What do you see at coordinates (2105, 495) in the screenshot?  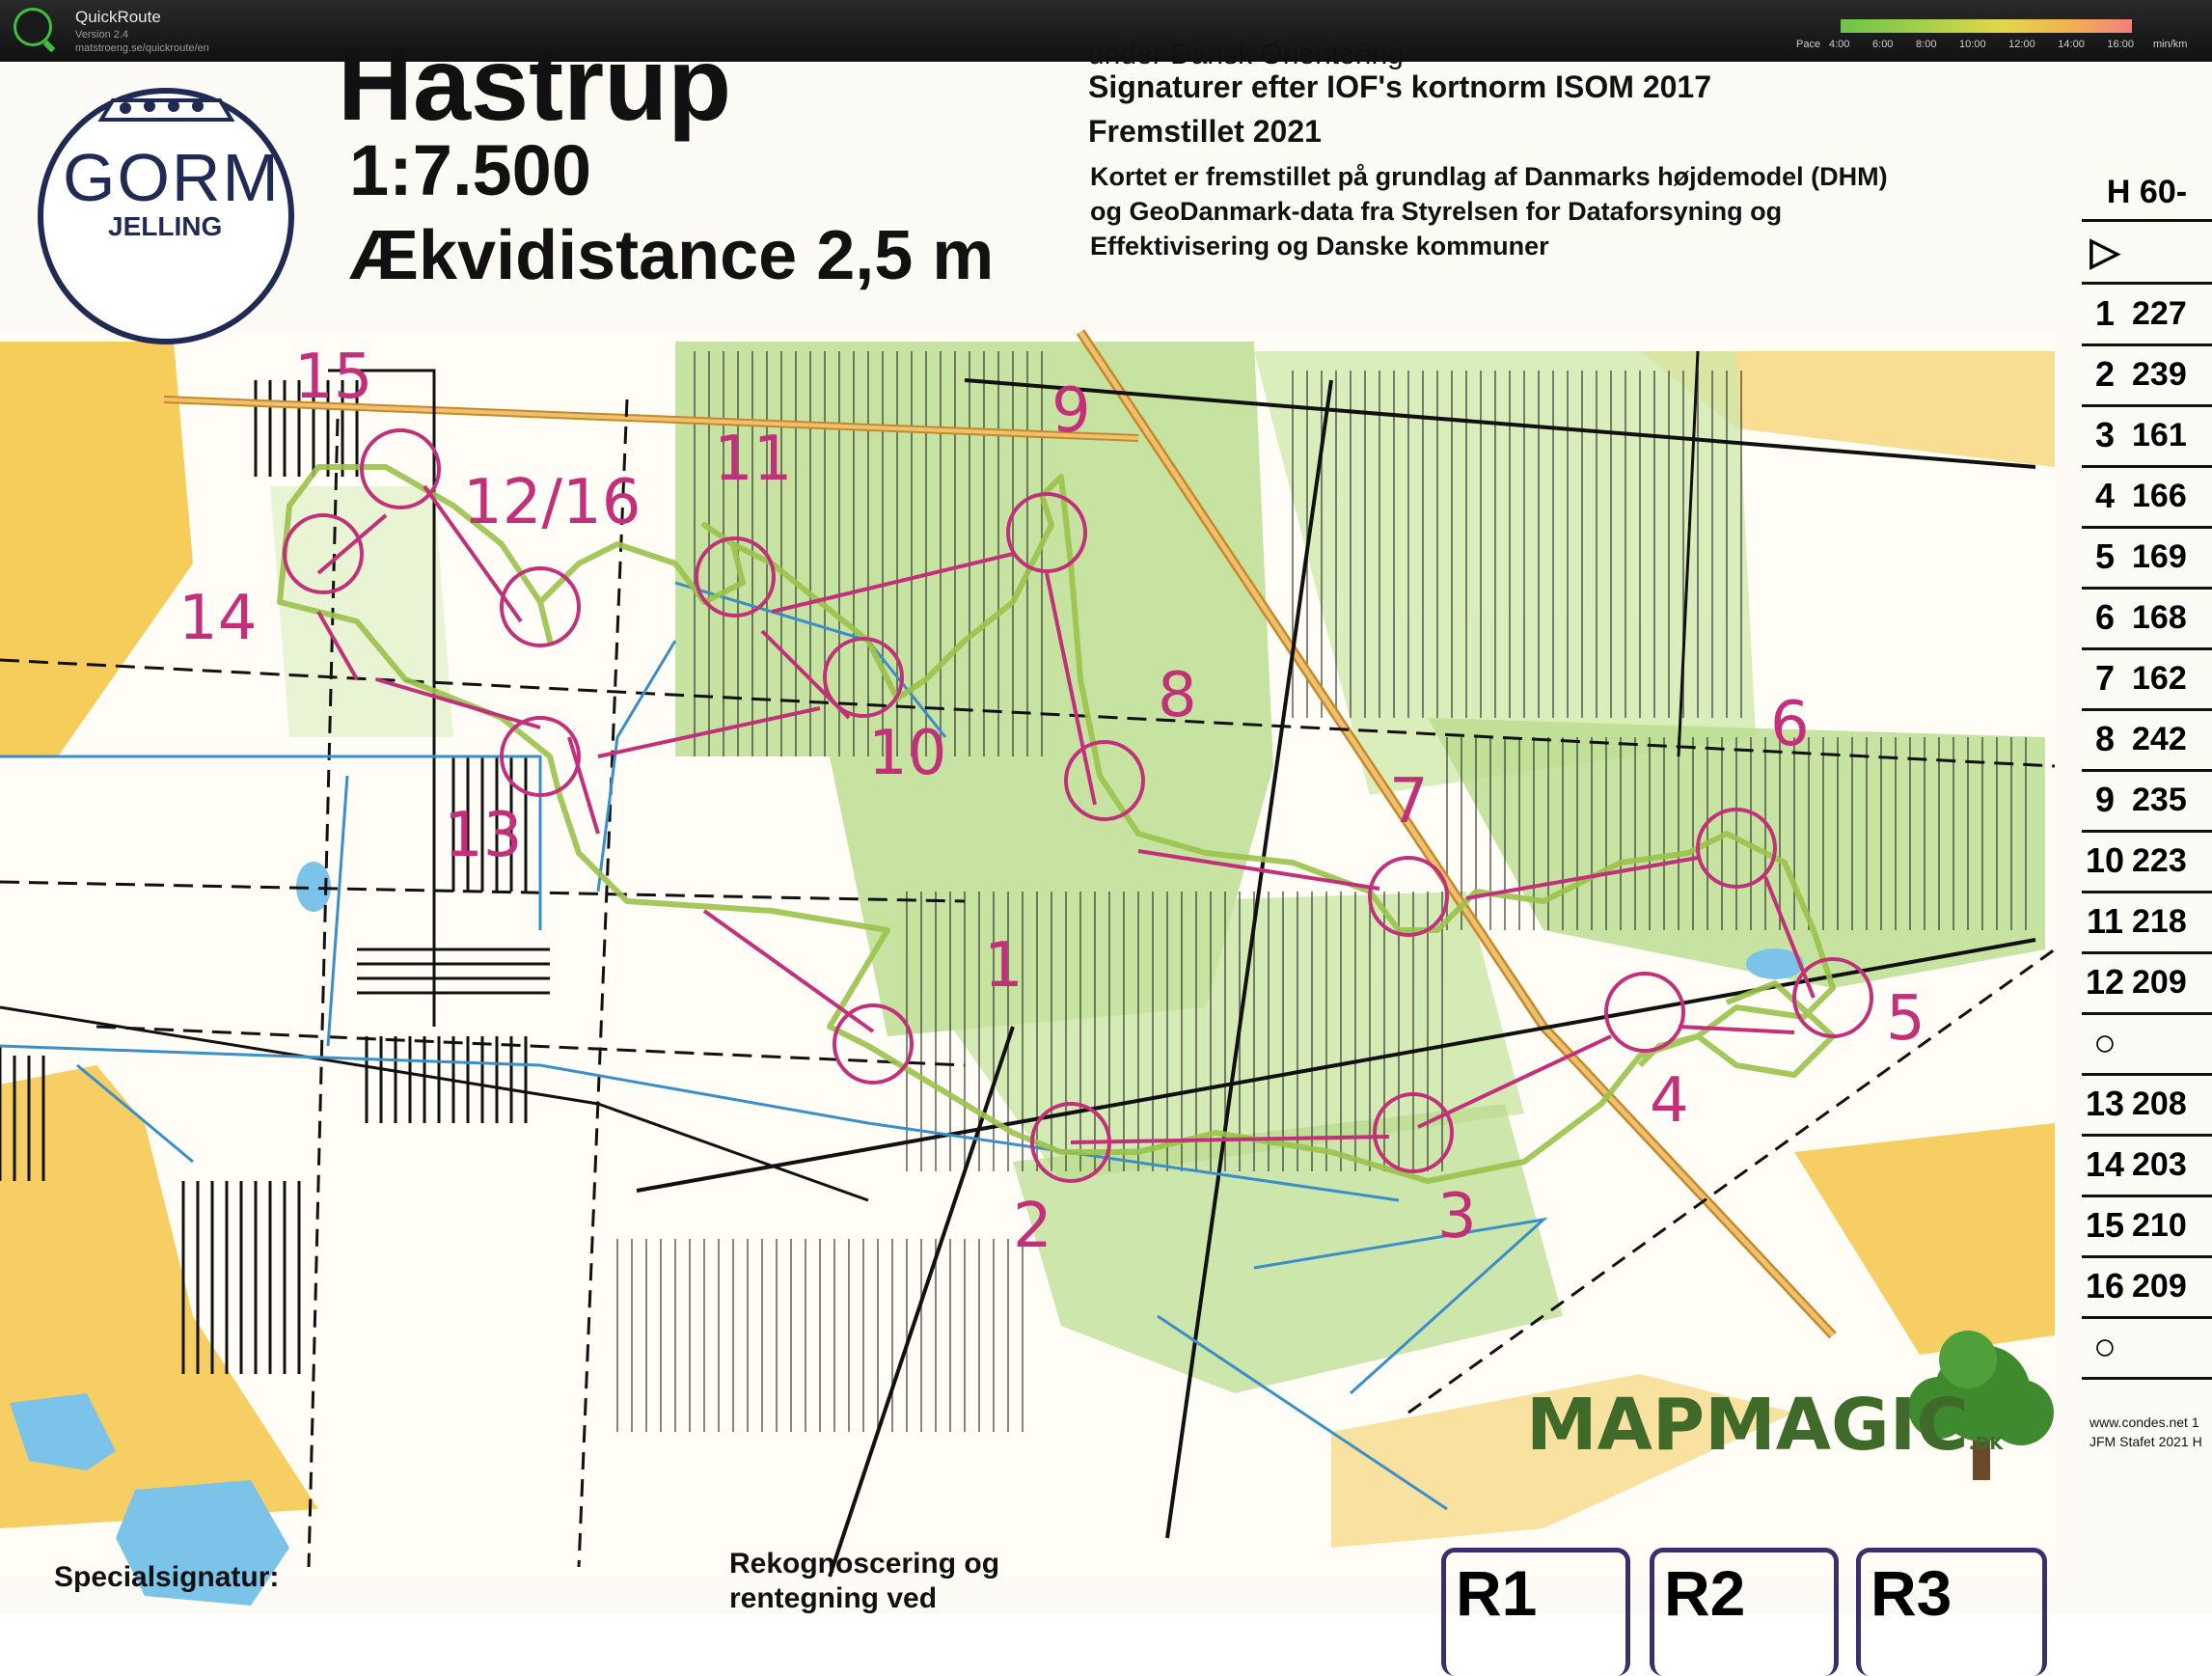 I see `row-number: 4` at bounding box center [2105, 495].